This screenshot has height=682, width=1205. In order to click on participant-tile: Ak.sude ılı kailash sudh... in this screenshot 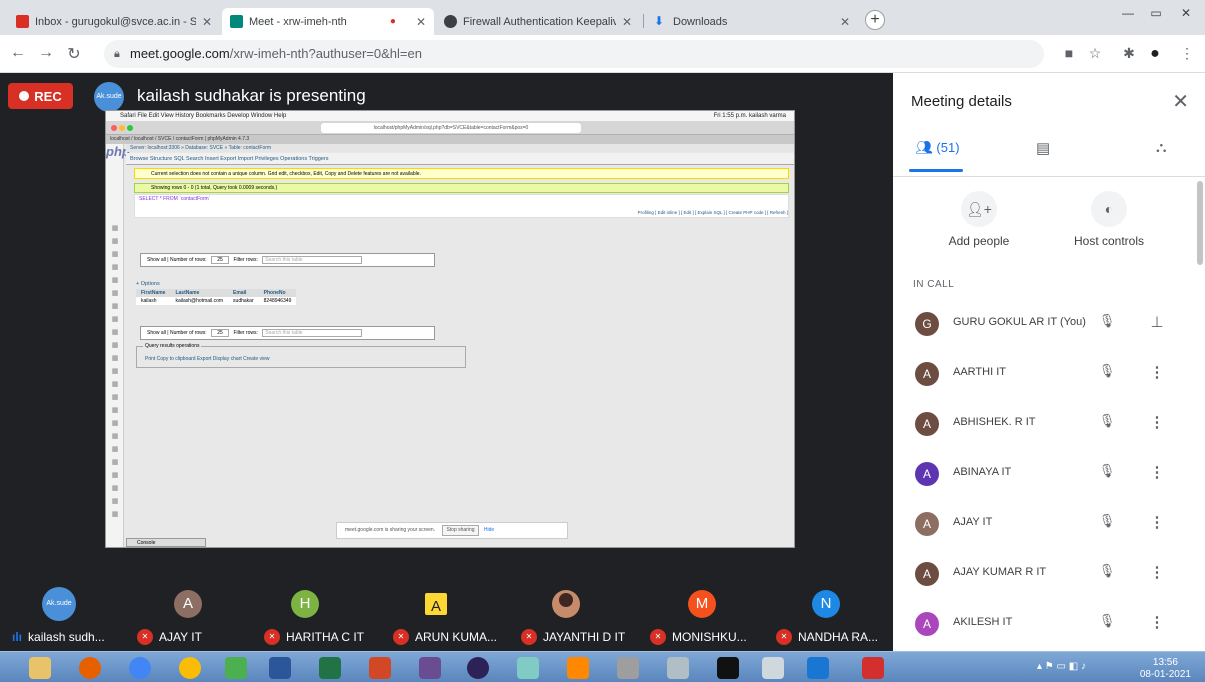, I will do `click(58, 613)`.